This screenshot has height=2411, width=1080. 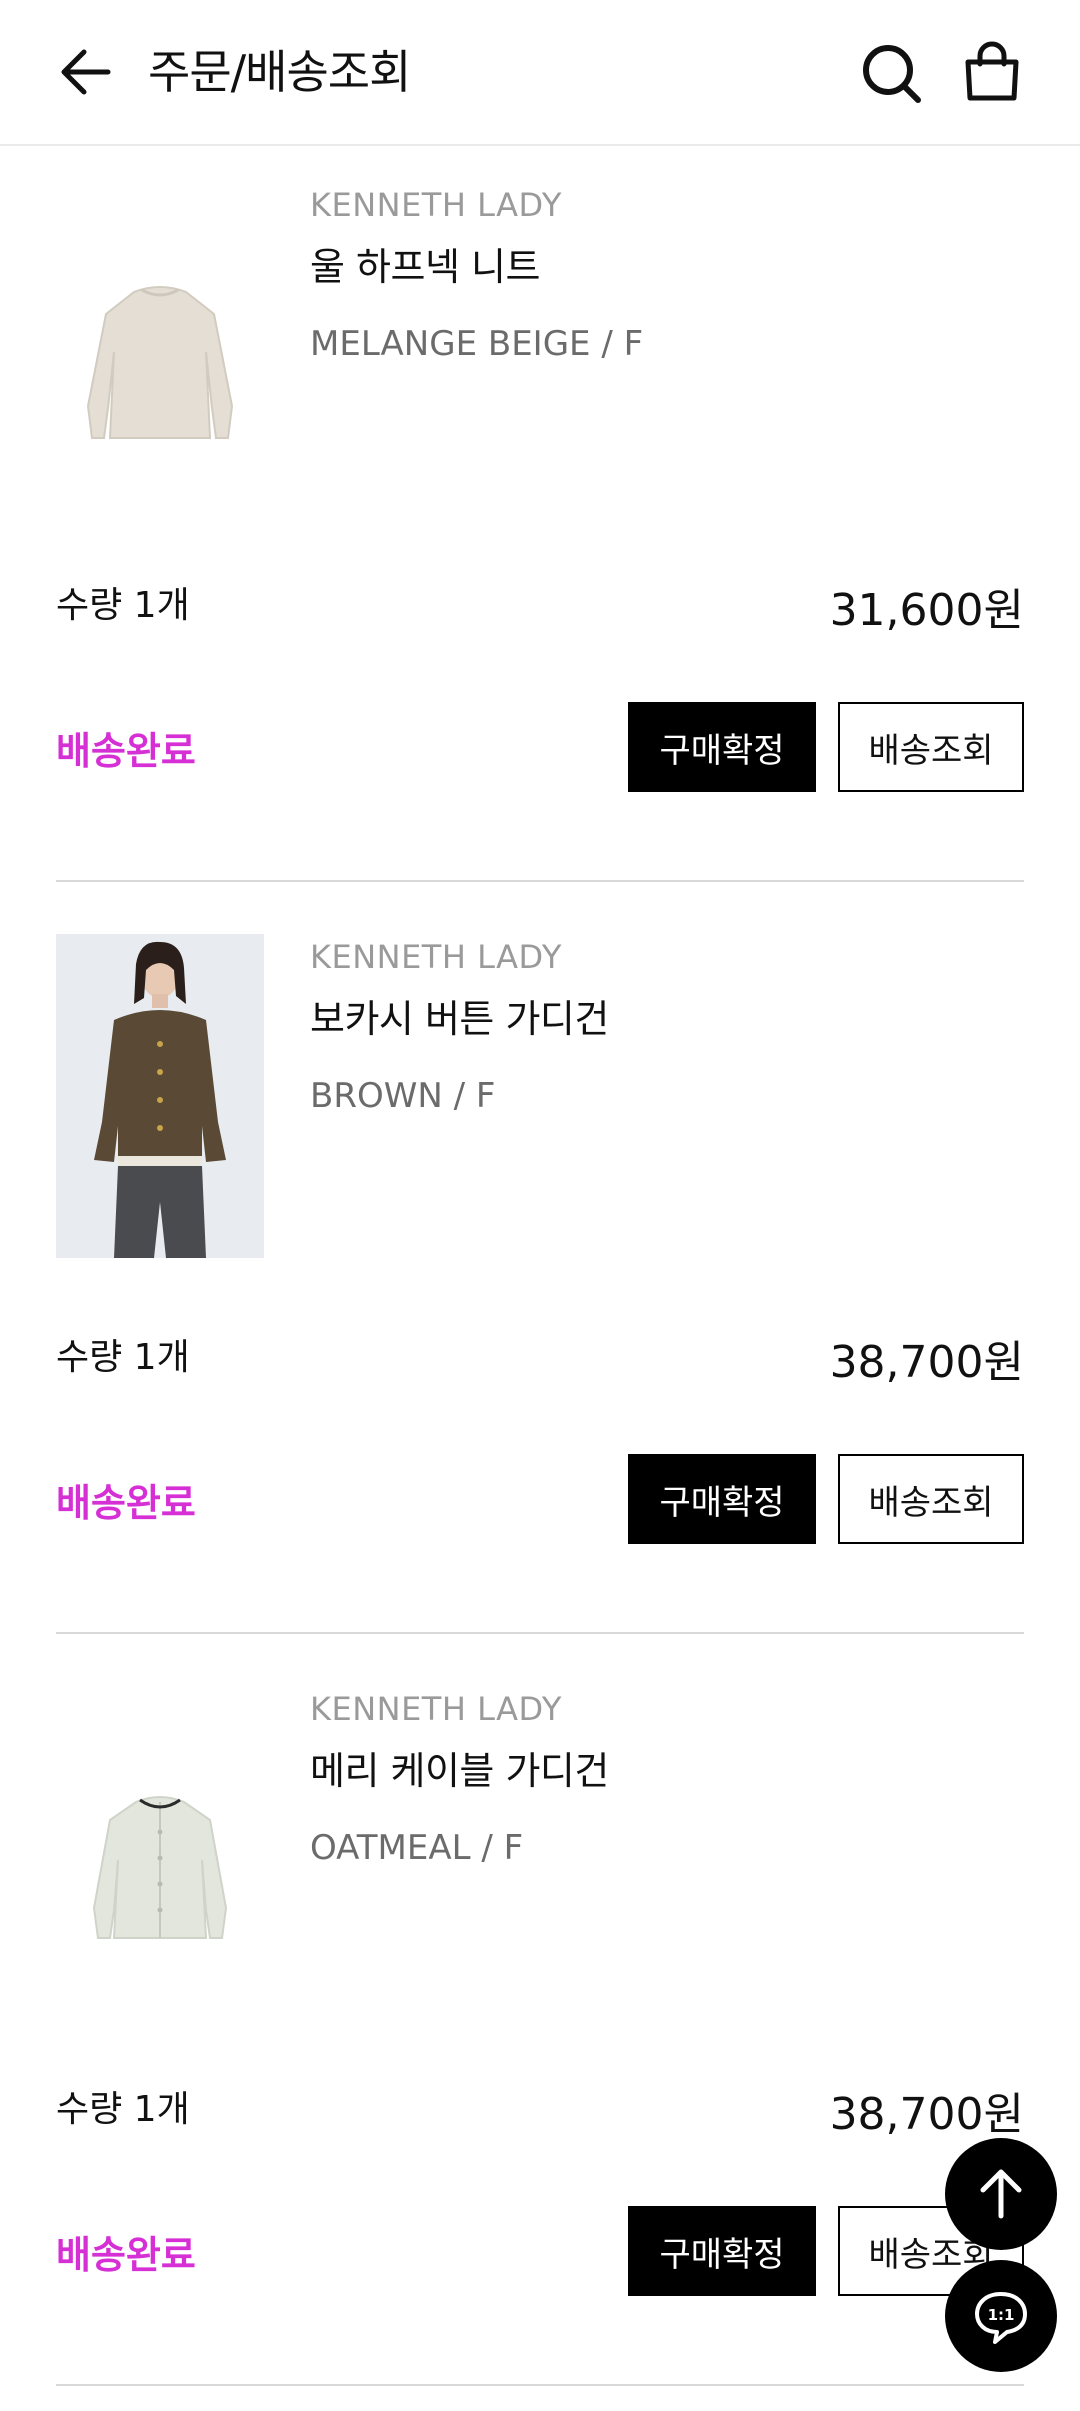 I want to click on cart-button, so click(x=992, y=72).